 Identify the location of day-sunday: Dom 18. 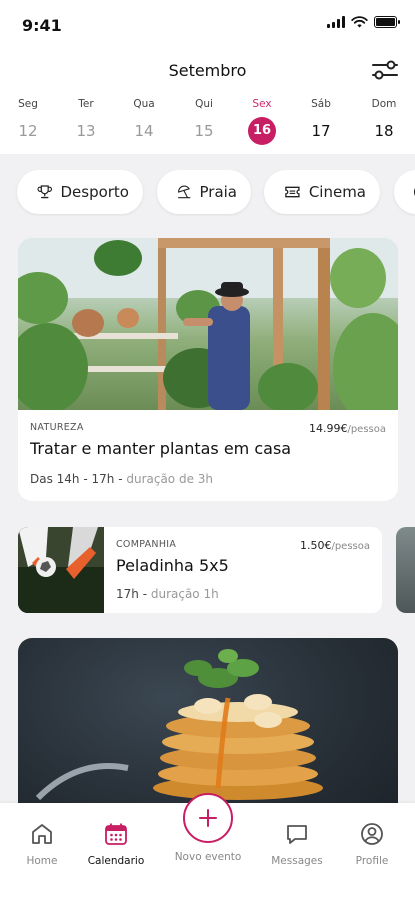
(384, 123).